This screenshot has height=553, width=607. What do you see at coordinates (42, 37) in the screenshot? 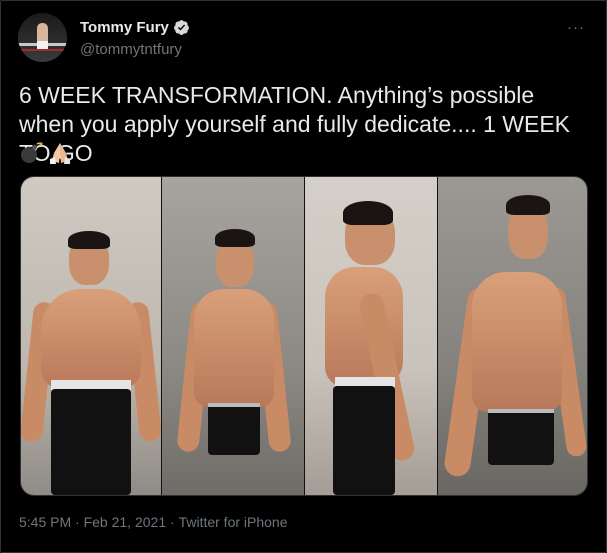
I see `avatar` at bounding box center [42, 37].